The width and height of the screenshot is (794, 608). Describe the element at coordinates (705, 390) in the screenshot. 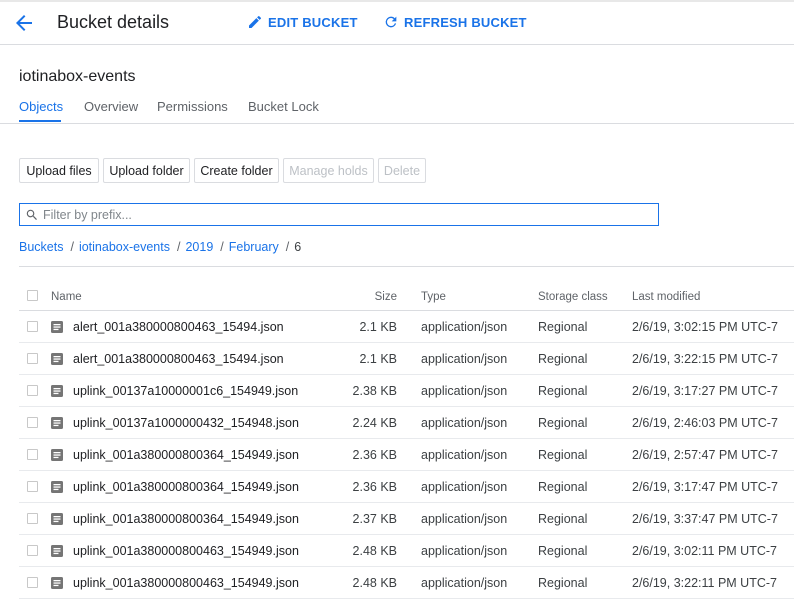

I see `object-last-modified: 2/6/19, 3:17:27 PM UTC-7` at that location.